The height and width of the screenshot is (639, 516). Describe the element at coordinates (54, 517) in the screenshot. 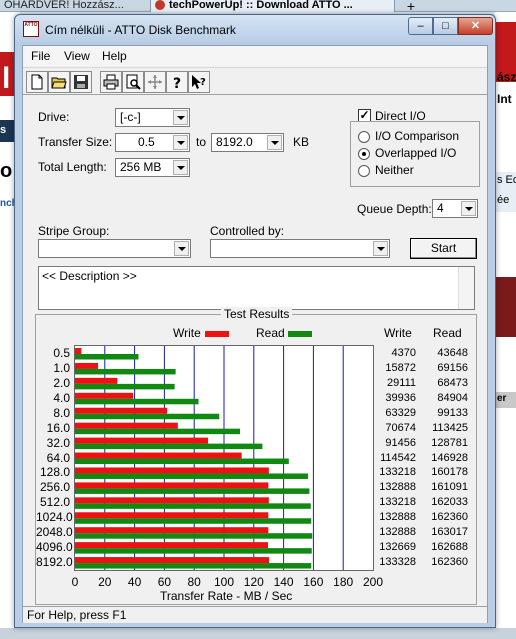

I see `y-tick-label: 1024.0` at that location.